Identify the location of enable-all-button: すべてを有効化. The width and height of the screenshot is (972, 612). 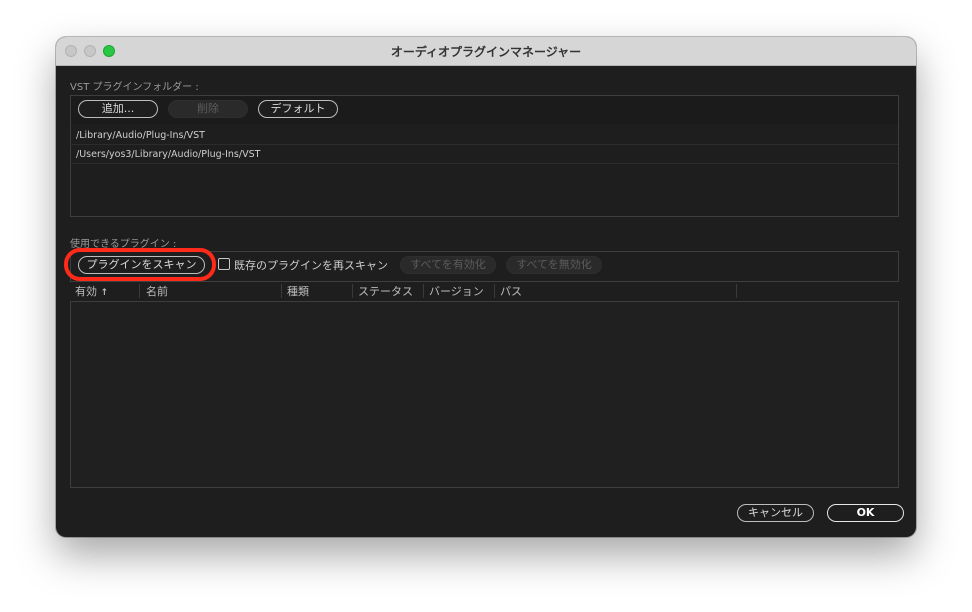
(448, 265).